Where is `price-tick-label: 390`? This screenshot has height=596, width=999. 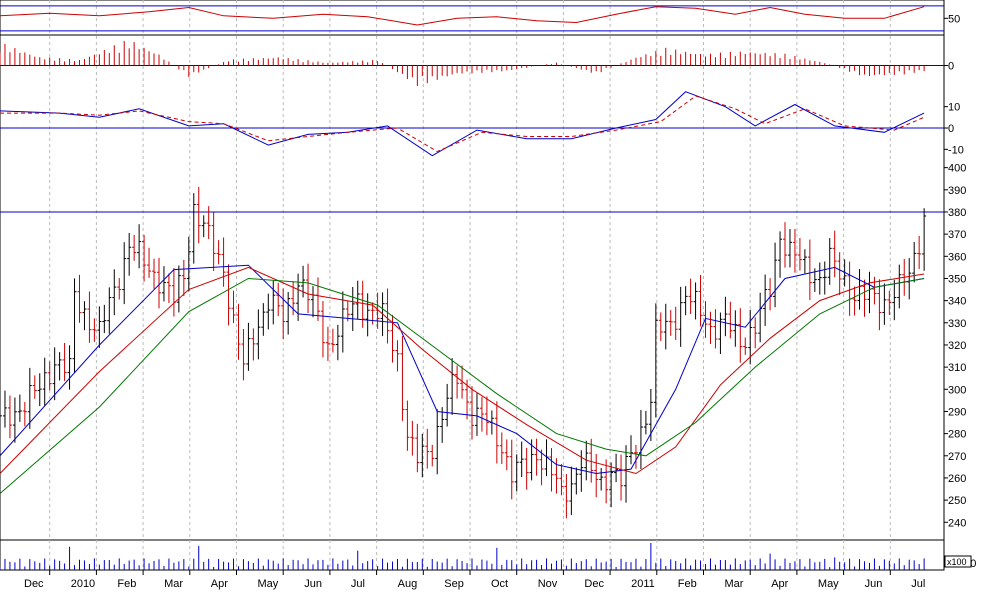
price-tick-label: 390 is located at coordinates (957, 191).